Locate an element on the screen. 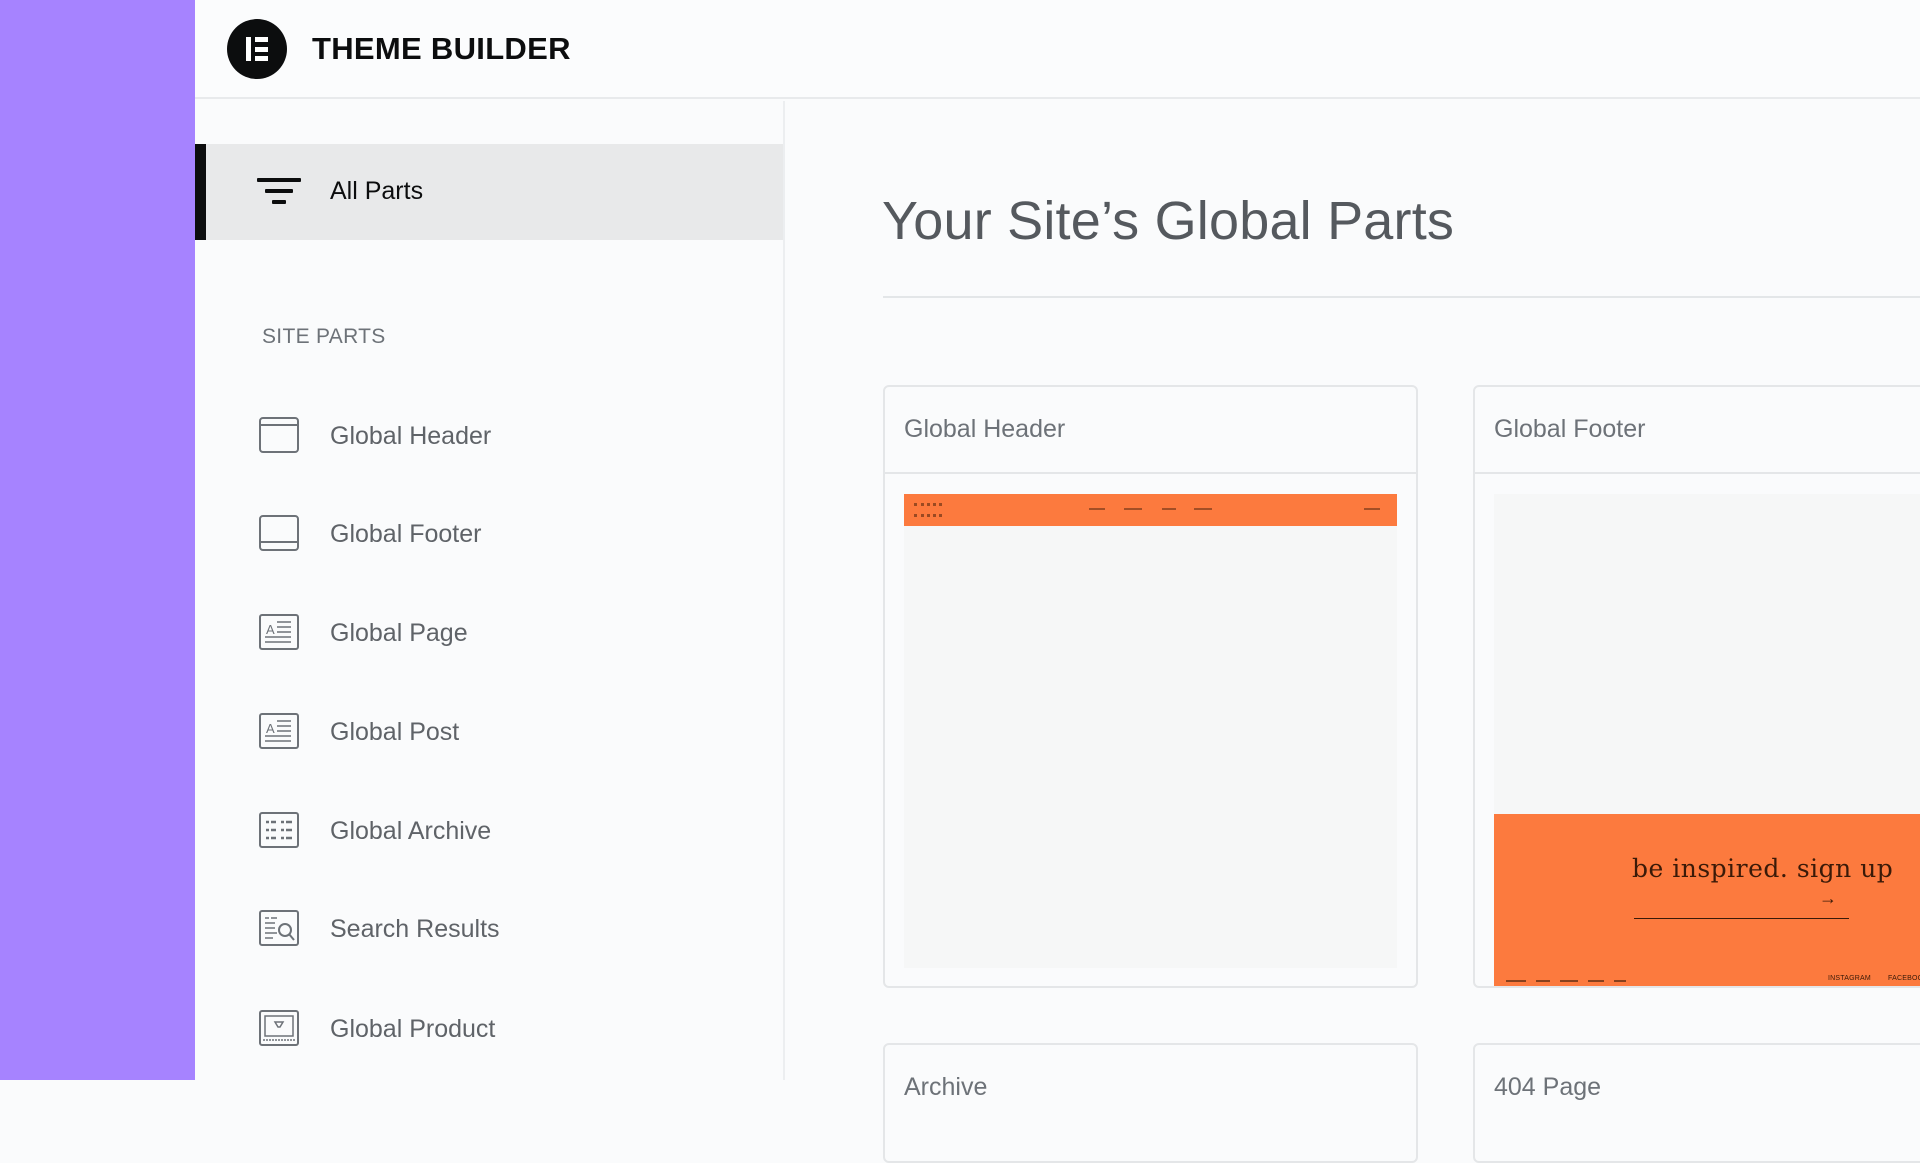 Image resolution: width=1920 pixels, height=1163 pixels. preview-header-bar is located at coordinates (1150, 510).